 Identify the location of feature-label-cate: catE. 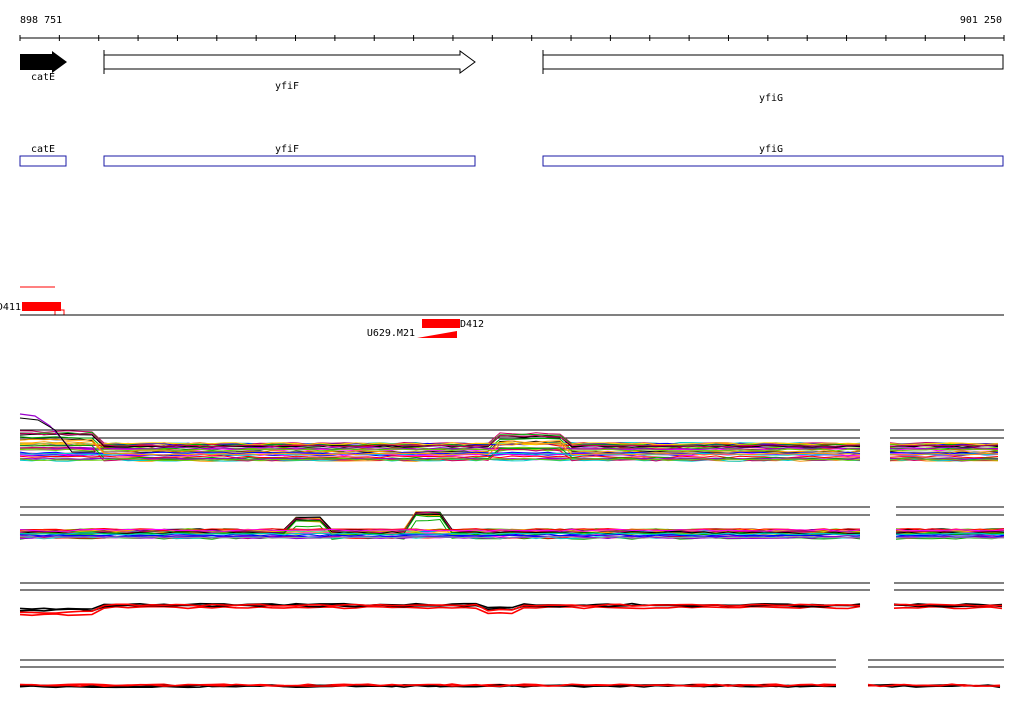
(43, 149).